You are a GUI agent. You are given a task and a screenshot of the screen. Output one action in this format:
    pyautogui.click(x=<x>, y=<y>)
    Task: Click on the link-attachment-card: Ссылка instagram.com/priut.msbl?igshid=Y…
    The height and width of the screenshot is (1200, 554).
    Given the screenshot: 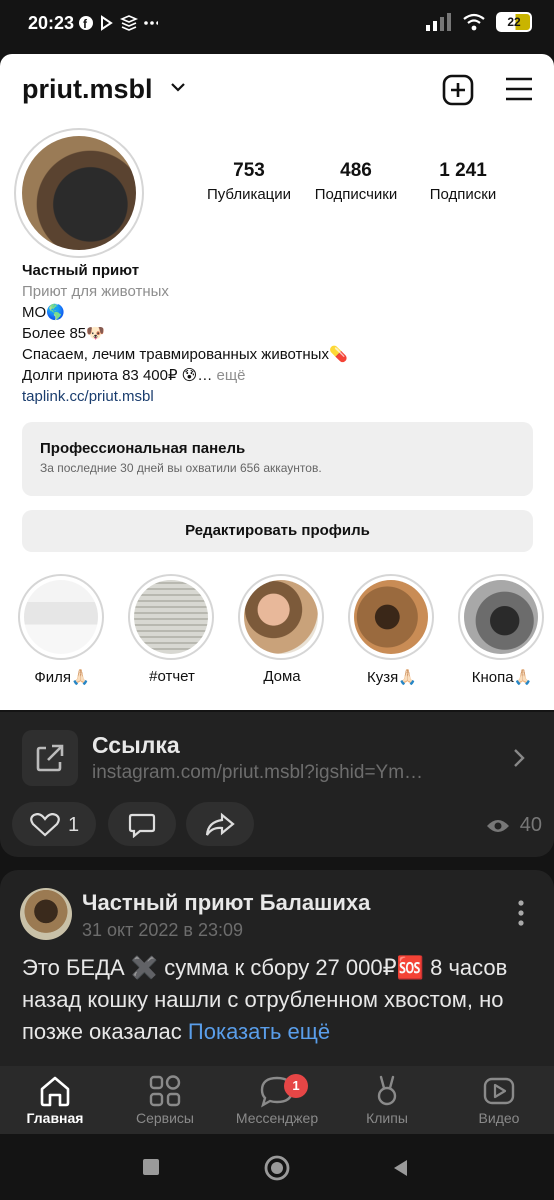 What is the action you would take?
    pyautogui.click(x=277, y=784)
    